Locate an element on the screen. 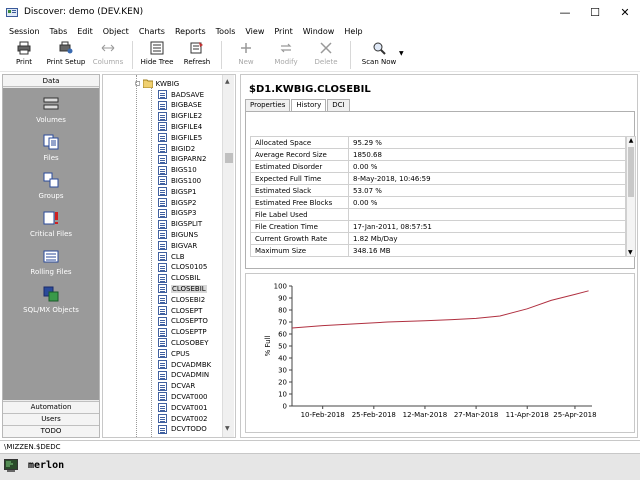  tree-item: BIGVAR is located at coordinates (177, 245).